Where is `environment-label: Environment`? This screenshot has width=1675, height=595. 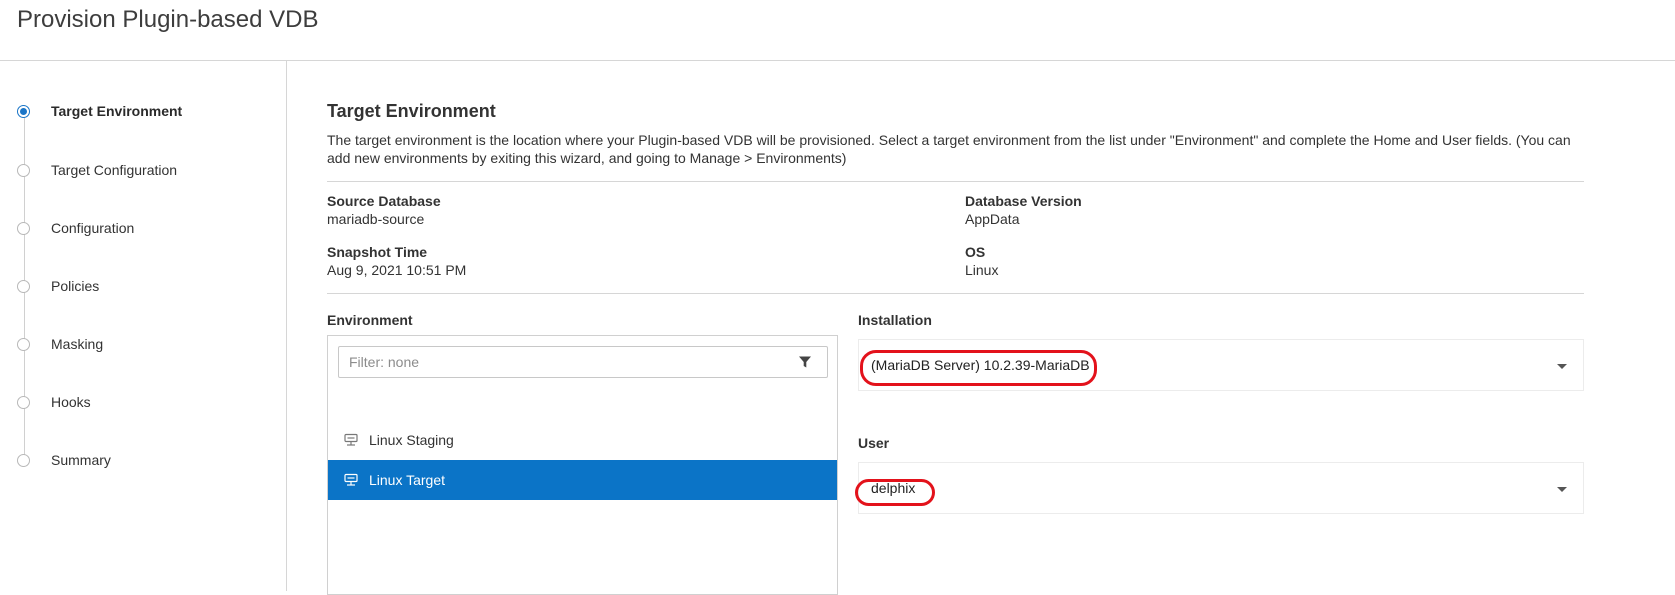 environment-label: Environment is located at coordinates (370, 320).